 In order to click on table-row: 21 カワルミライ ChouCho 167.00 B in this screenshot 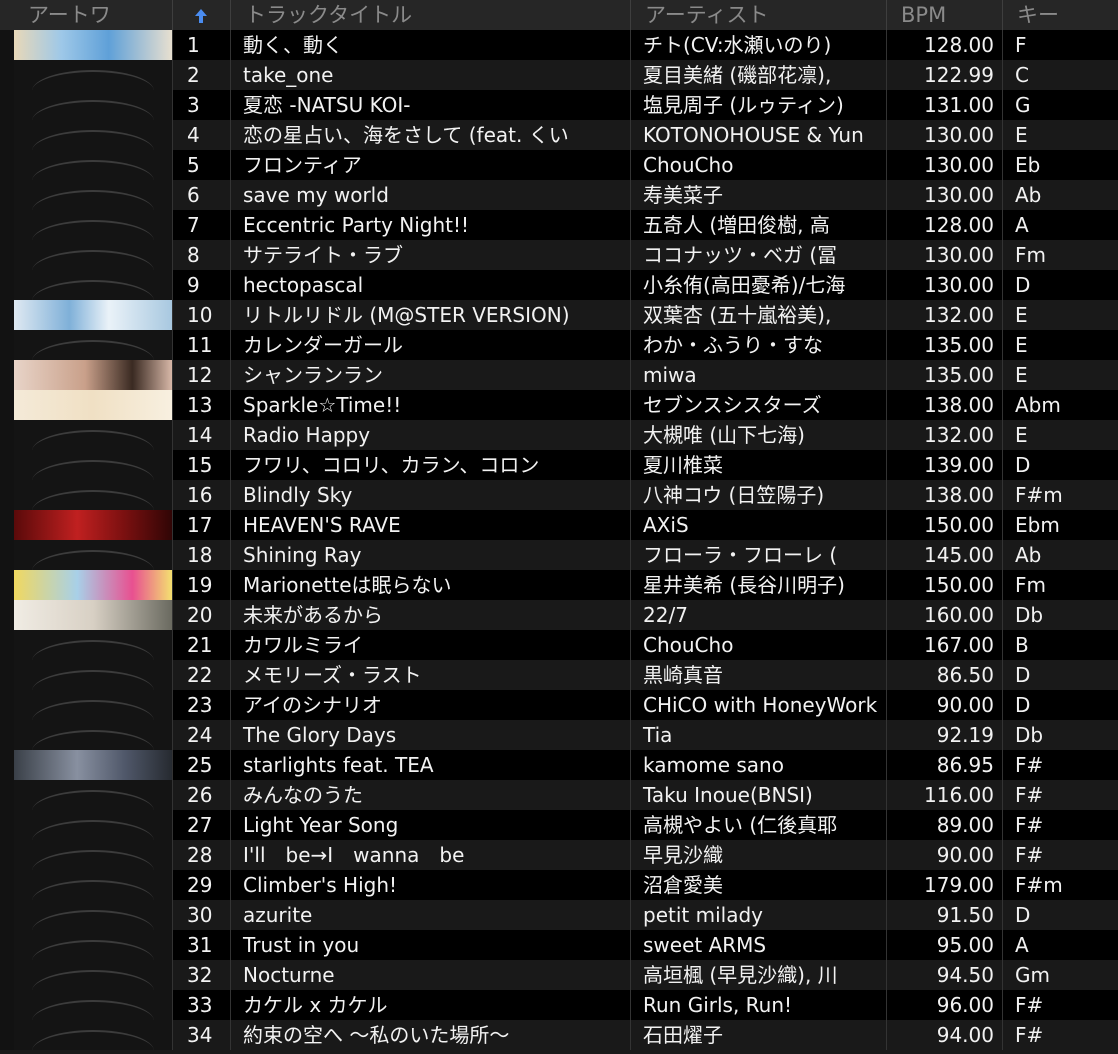, I will do `click(559, 645)`.